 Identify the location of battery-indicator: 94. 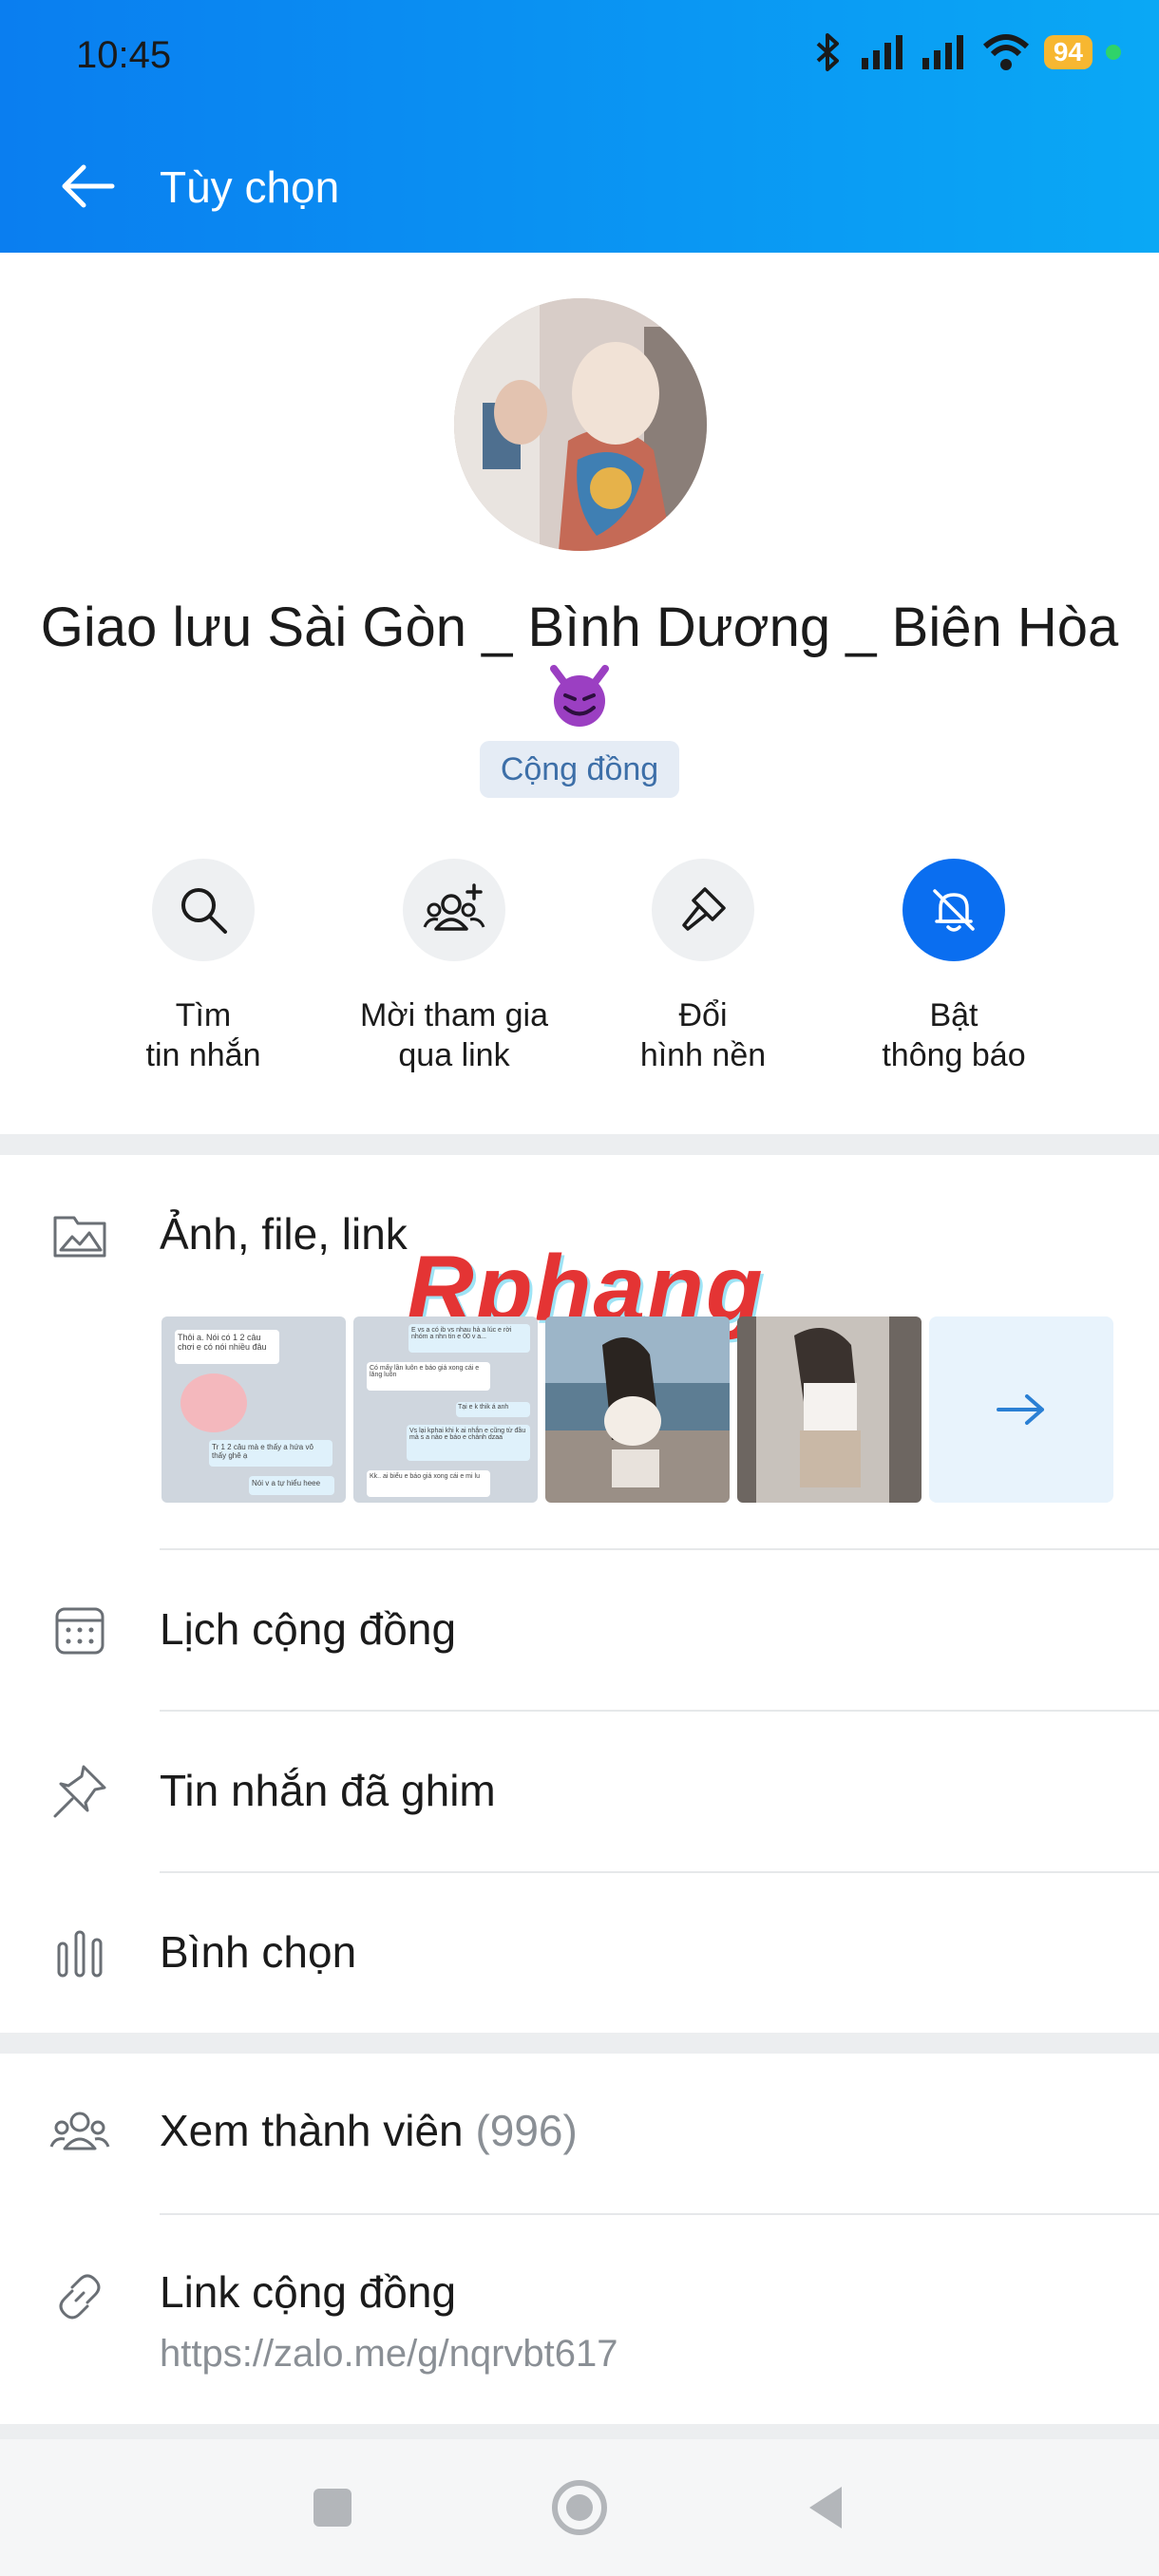
(1067, 52).